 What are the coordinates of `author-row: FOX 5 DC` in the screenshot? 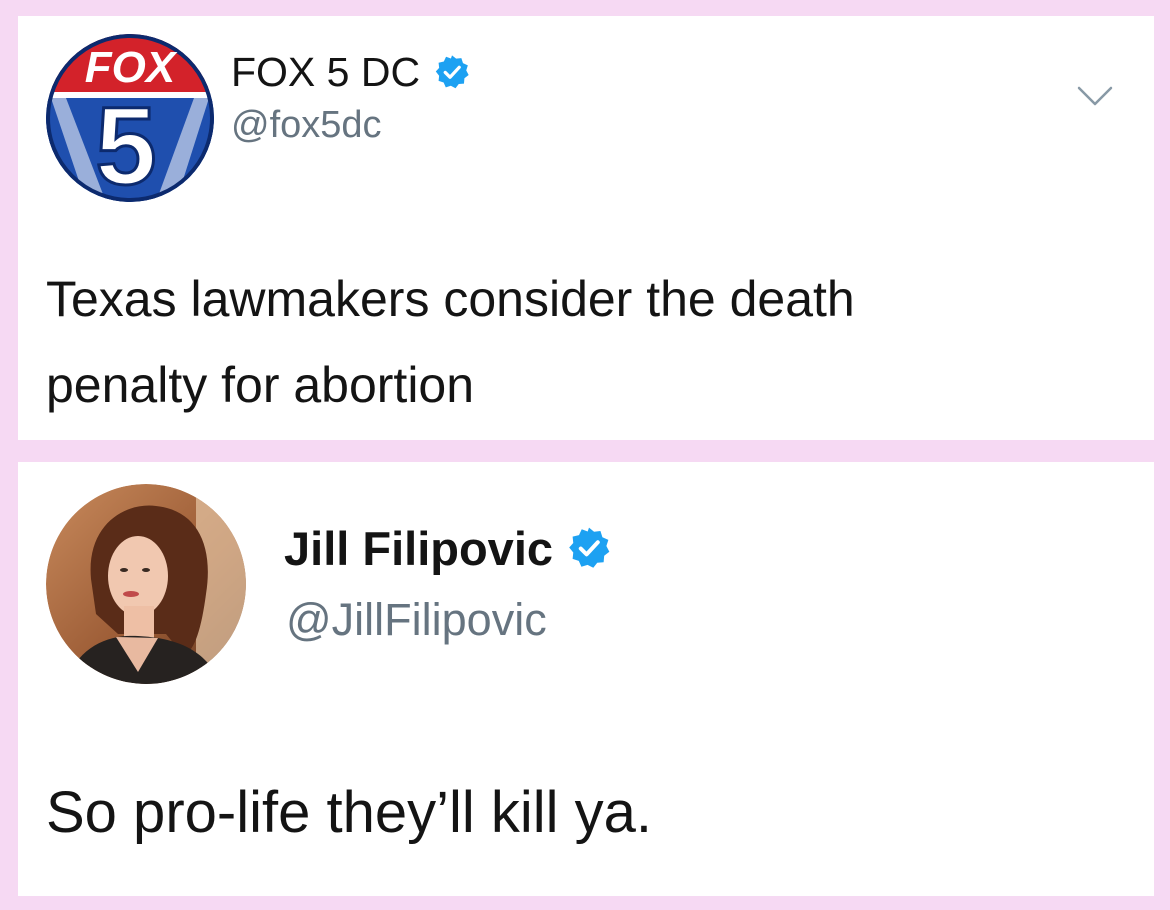 It's located at (350, 72).